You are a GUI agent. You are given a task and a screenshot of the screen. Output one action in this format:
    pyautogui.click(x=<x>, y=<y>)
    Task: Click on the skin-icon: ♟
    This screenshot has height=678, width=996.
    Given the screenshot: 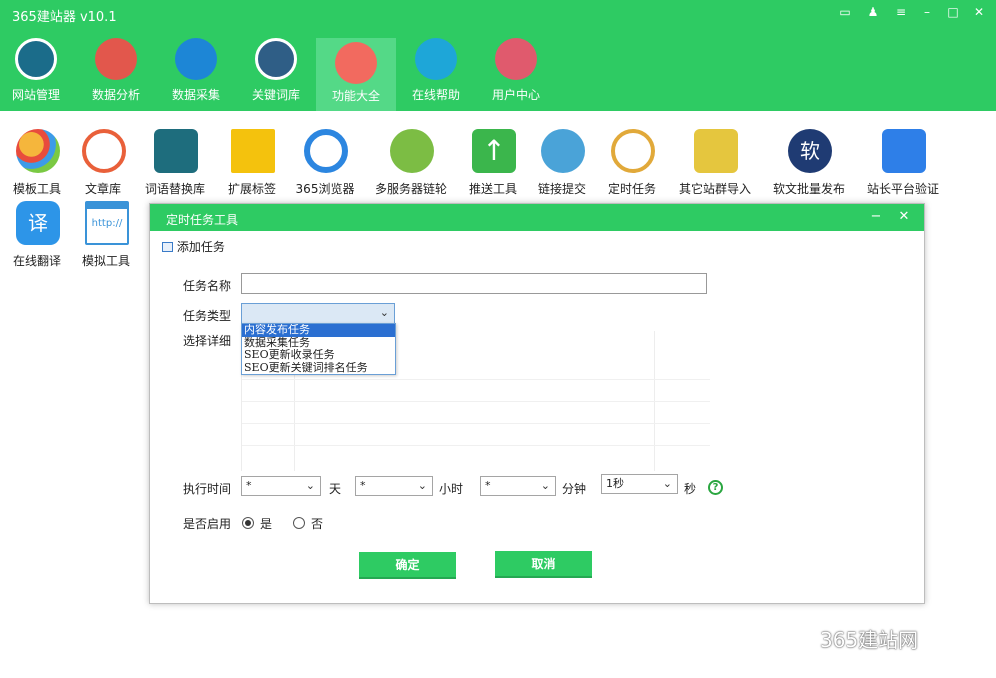 What is the action you would take?
    pyautogui.click(x=873, y=12)
    